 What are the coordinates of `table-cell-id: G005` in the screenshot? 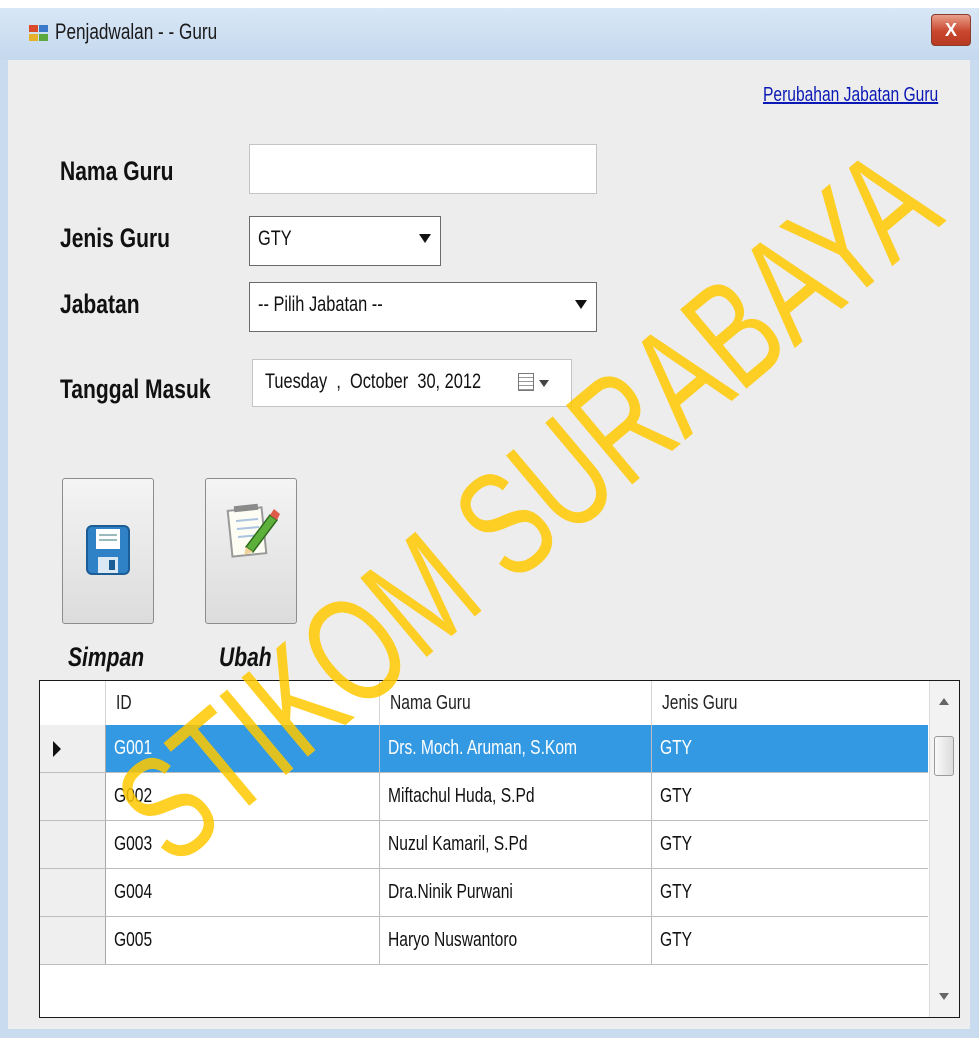 It's located at (243, 940).